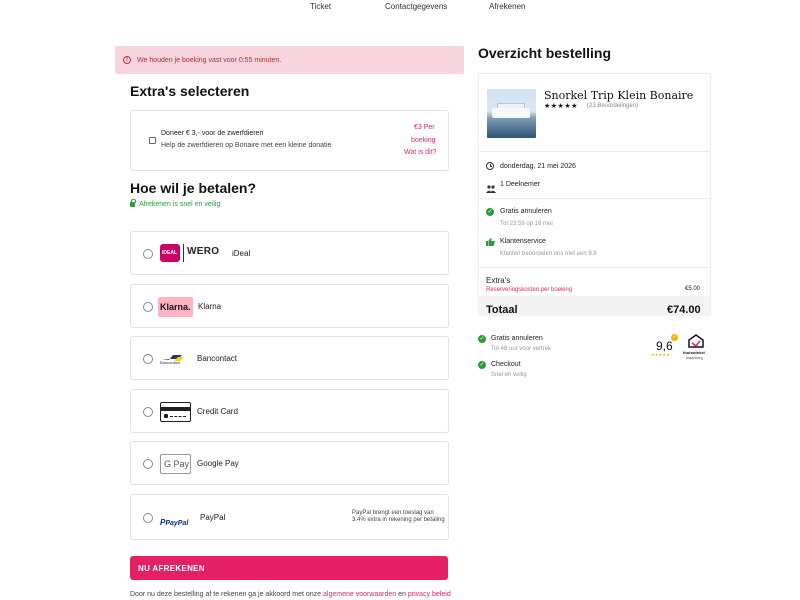 This screenshot has width=800, height=600. I want to click on donation-info-link: Wat is dit?, so click(420, 152).